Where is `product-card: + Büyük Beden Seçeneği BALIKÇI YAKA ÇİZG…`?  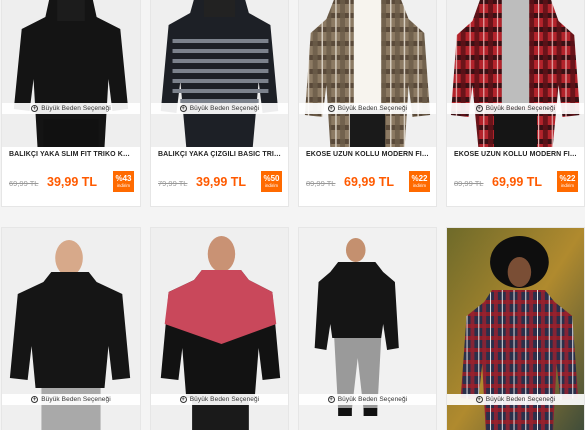
product-card: + Büyük Beden Seçeneği BALIKÇI YAKA ÇİZG… is located at coordinates (219, 103).